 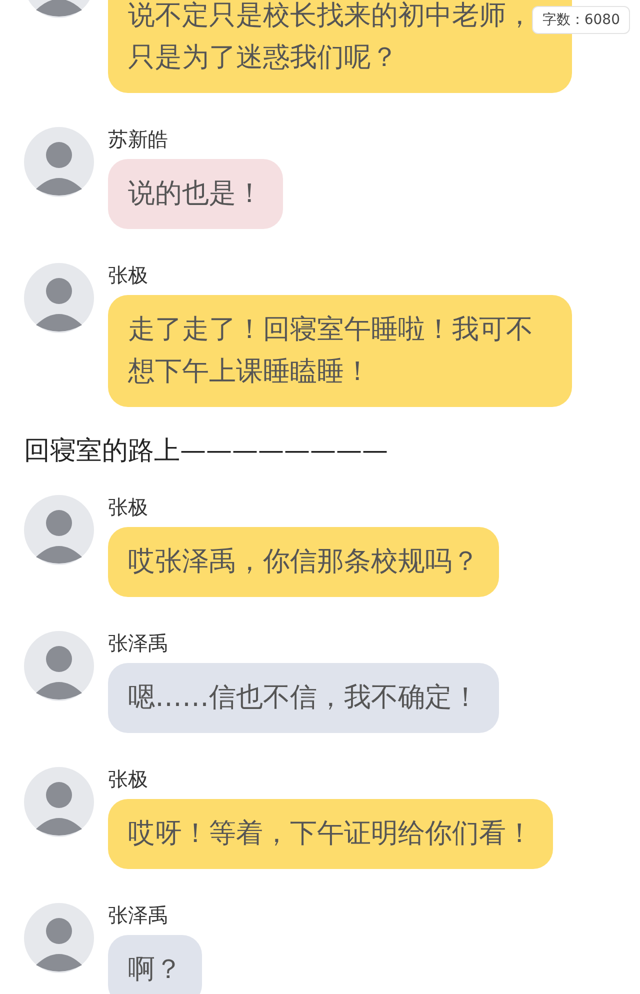 What do you see at coordinates (155, 964) in the screenshot?
I see `message-bubble: 啊？` at bounding box center [155, 964].